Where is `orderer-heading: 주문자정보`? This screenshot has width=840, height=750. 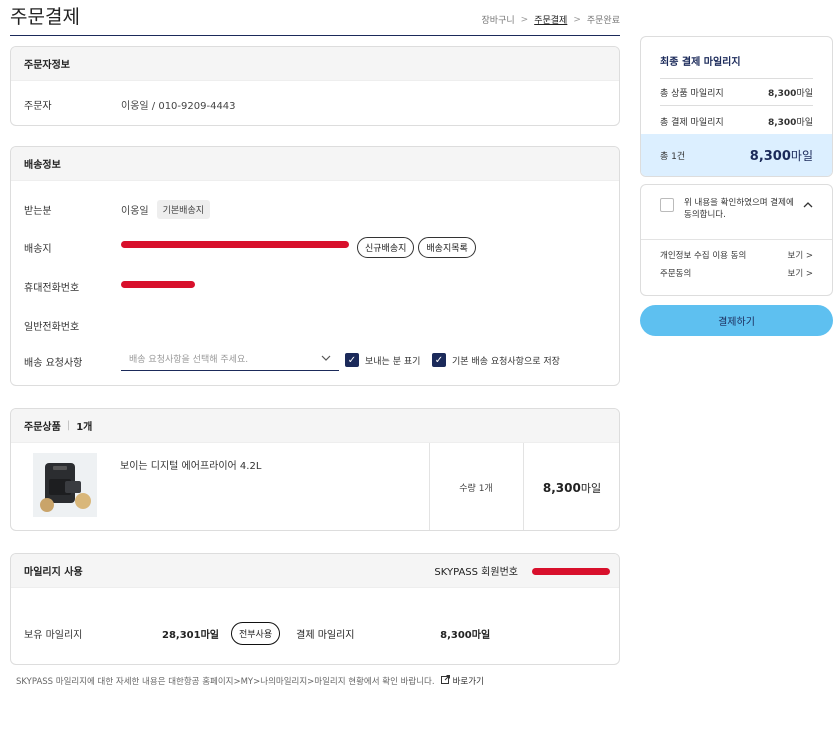 orderer-heading: 주문자정보 is located at coordinates (315, 64).